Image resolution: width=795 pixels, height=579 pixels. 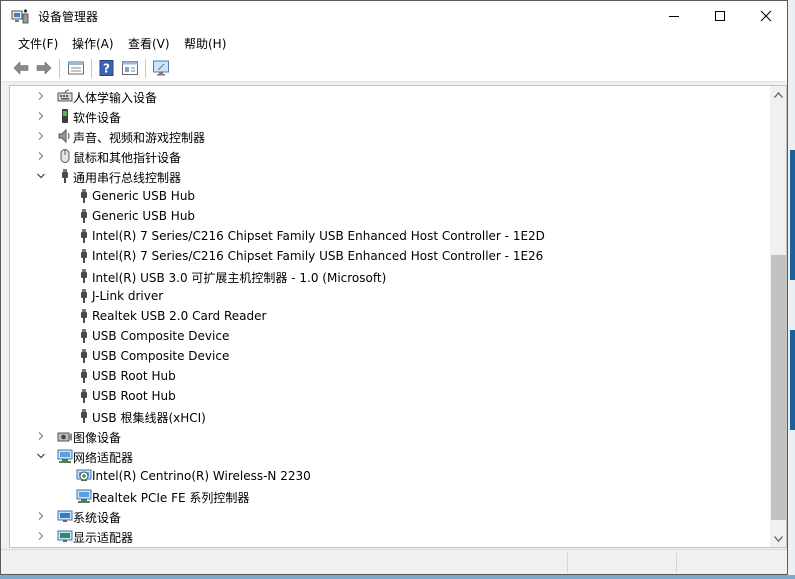 I want to click on toolbar-separator, so click(x=59, y=68).